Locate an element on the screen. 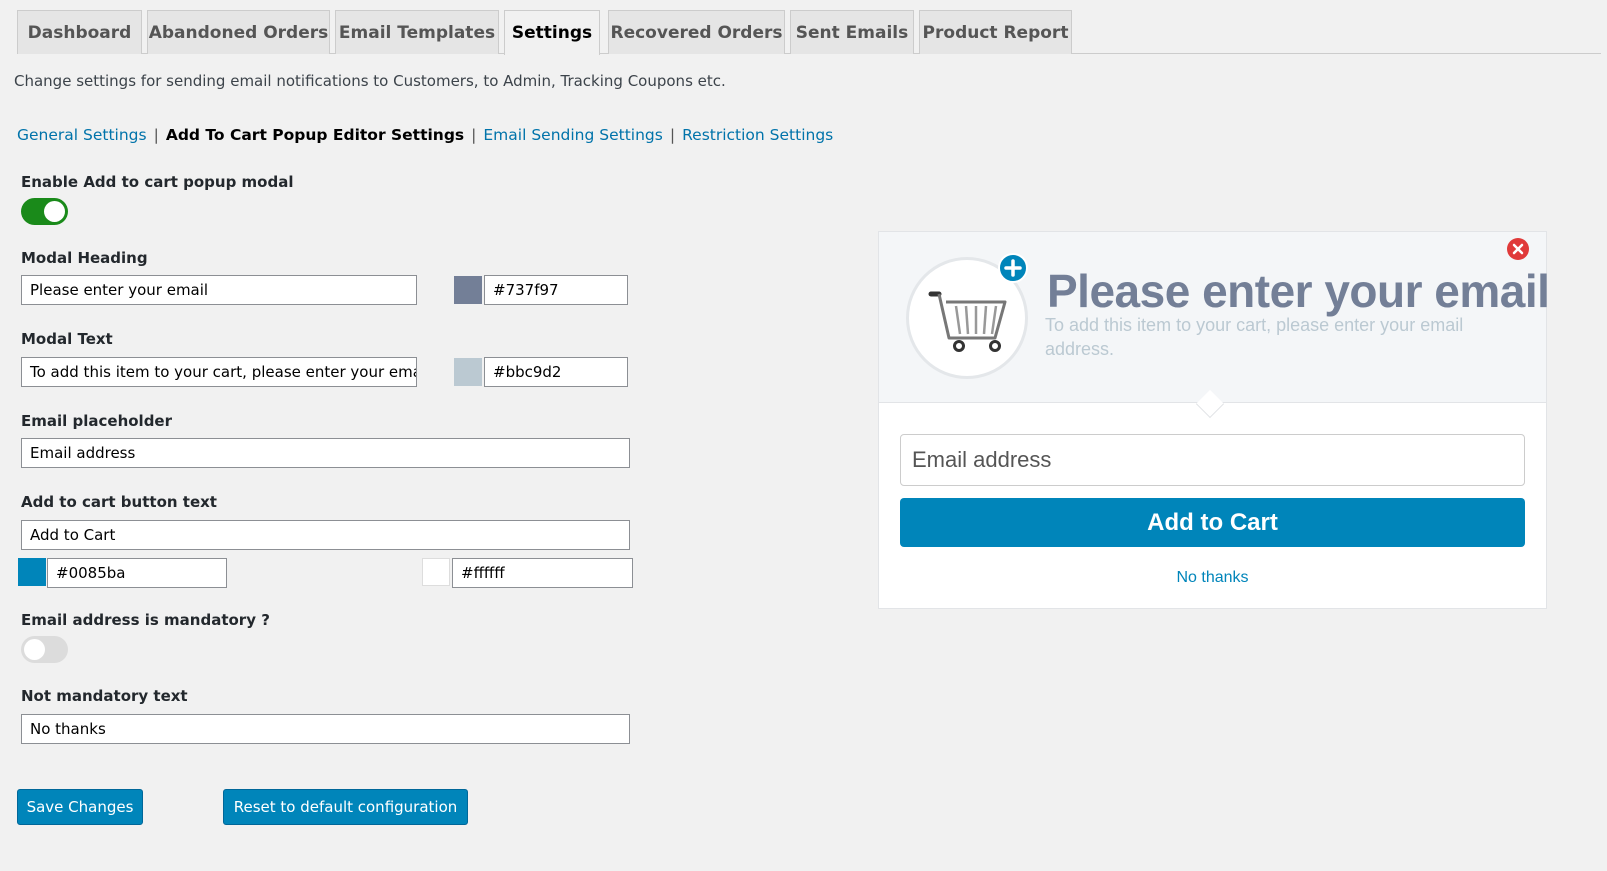 This screenshot has width=1607, height=871. enable-modal-toggle is located at coordinates (44, 211).